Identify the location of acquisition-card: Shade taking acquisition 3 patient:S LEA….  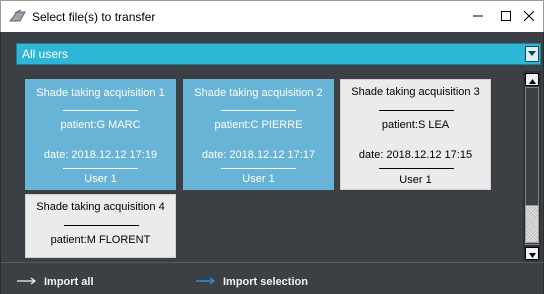
(415, 134).